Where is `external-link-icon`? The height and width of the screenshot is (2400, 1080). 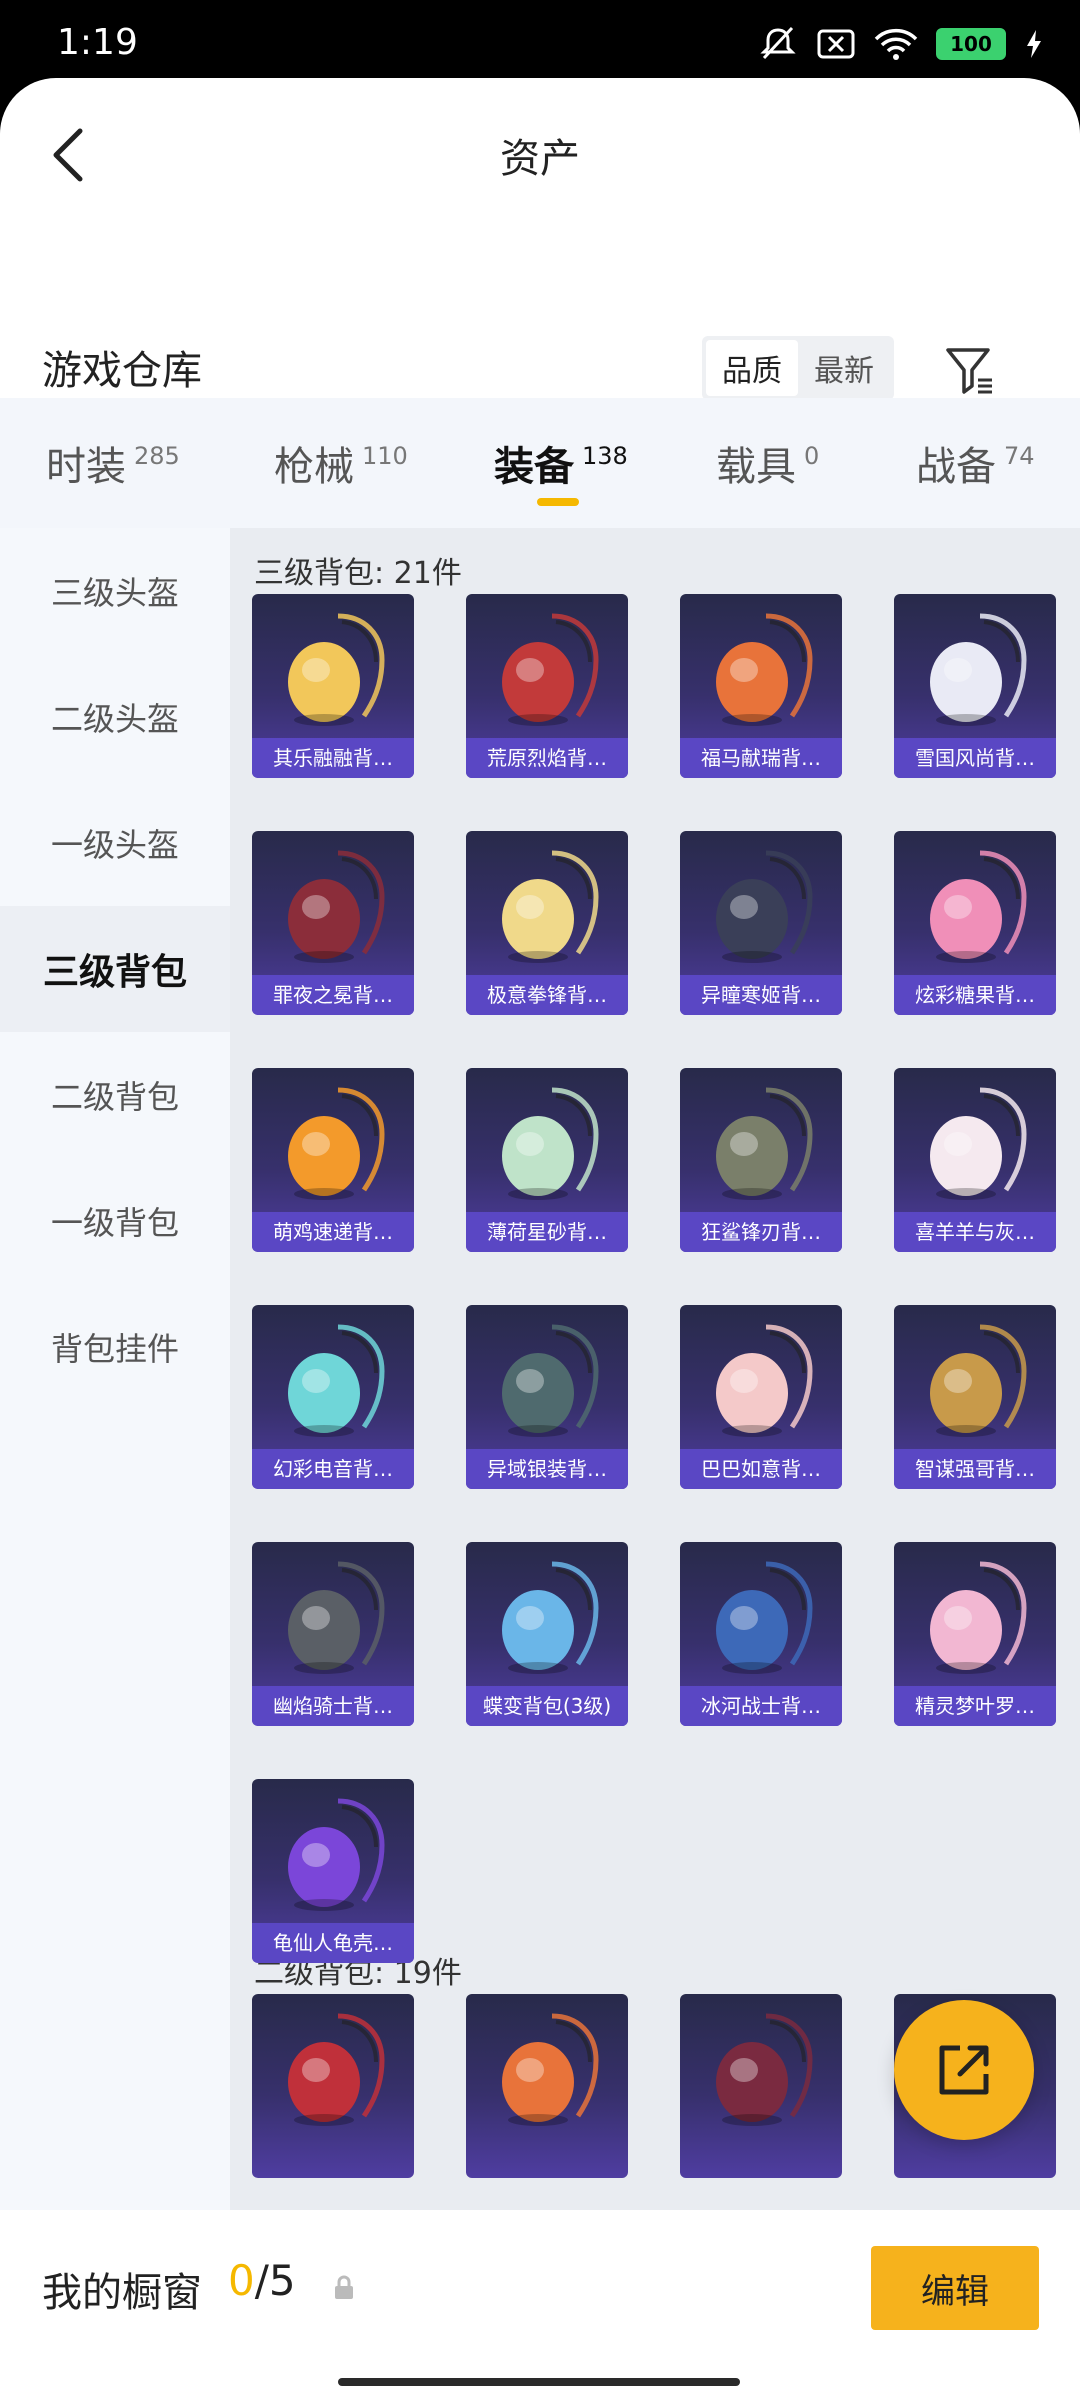
external-link-icon is located at coordinates (964, 2070).